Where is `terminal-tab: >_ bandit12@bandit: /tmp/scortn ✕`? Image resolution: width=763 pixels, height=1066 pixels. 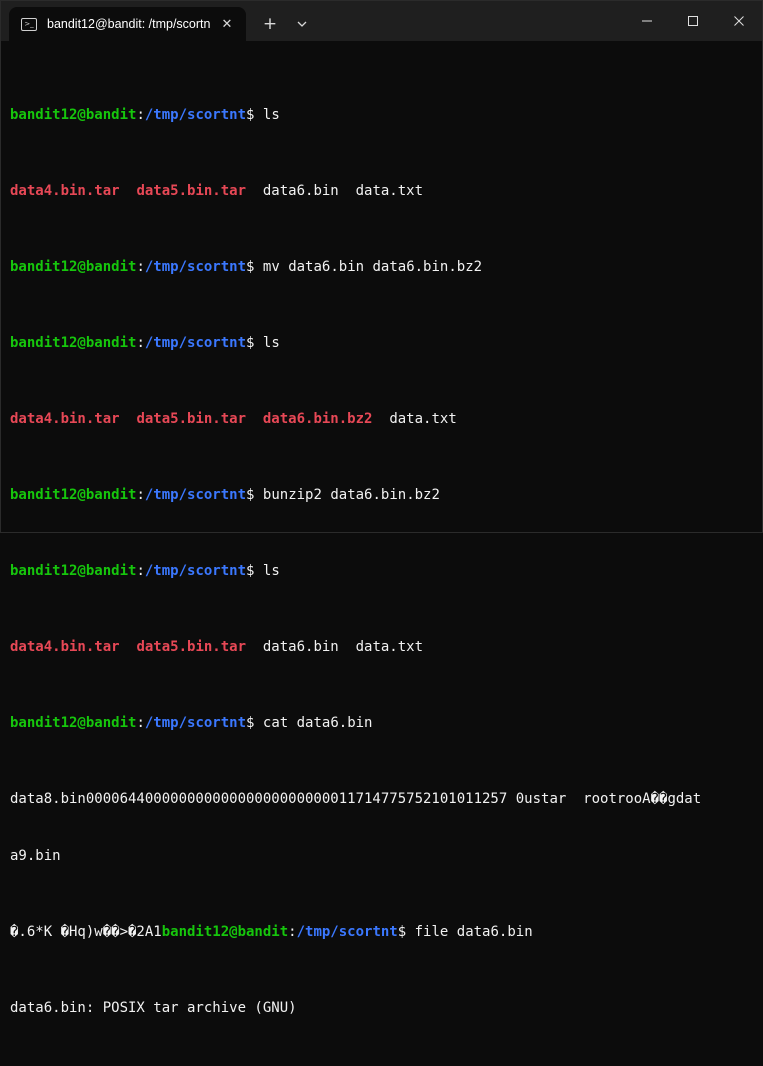 terminal-tab: >_ bandit12@bandit: /tmp/scortn ✕ is located at coordinates (127, 24).